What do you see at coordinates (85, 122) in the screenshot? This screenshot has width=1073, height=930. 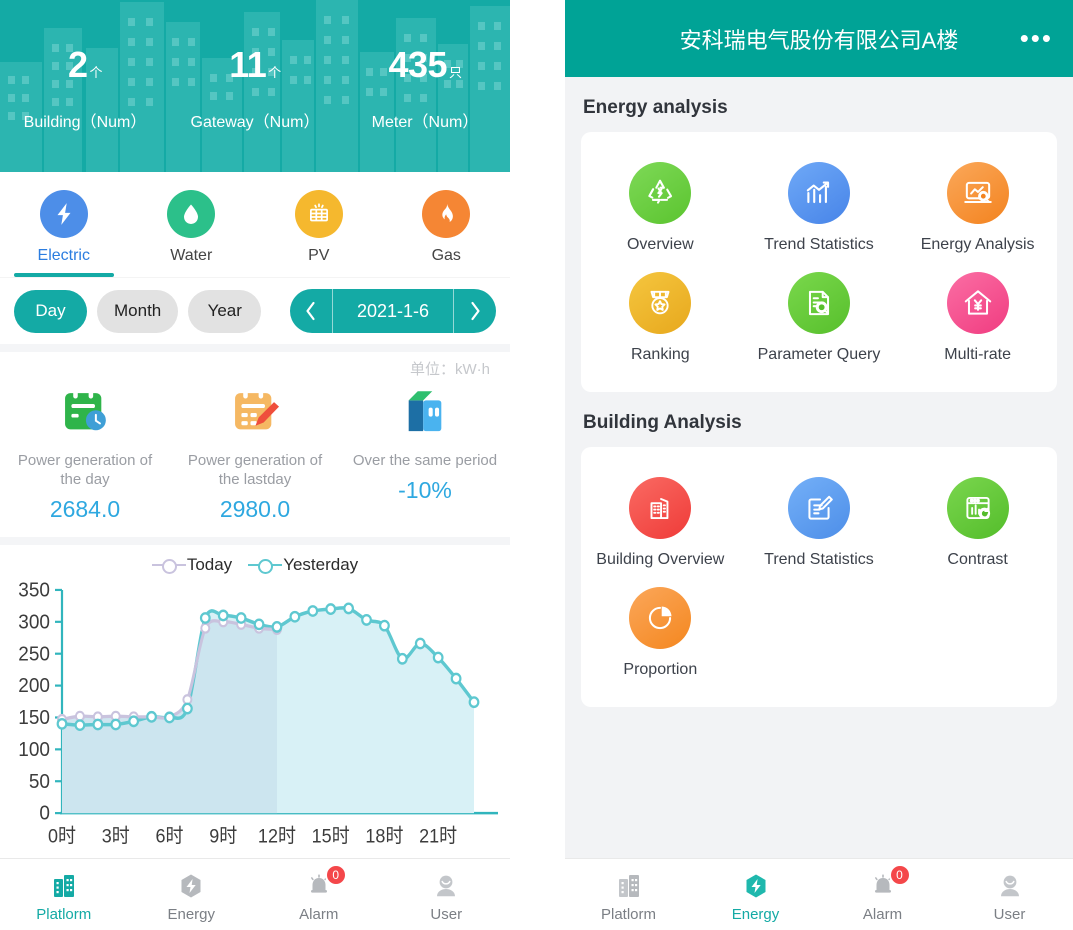 I see `hero-building-label: Building（Num）` at bounding box center [85, 122].